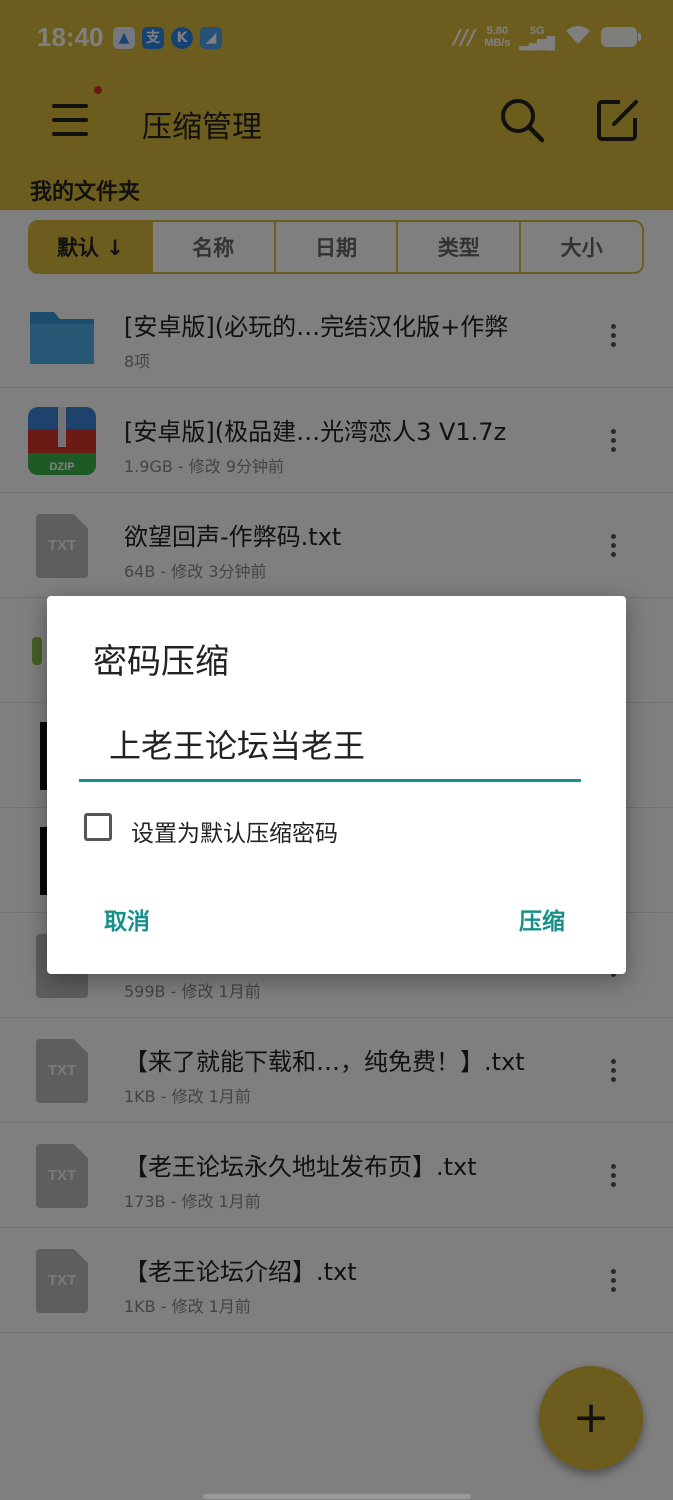  What do you see at coordinates (127, 919) in the screenshot?
I see `cancel-button: 取消` at bounding box center [127, 919].